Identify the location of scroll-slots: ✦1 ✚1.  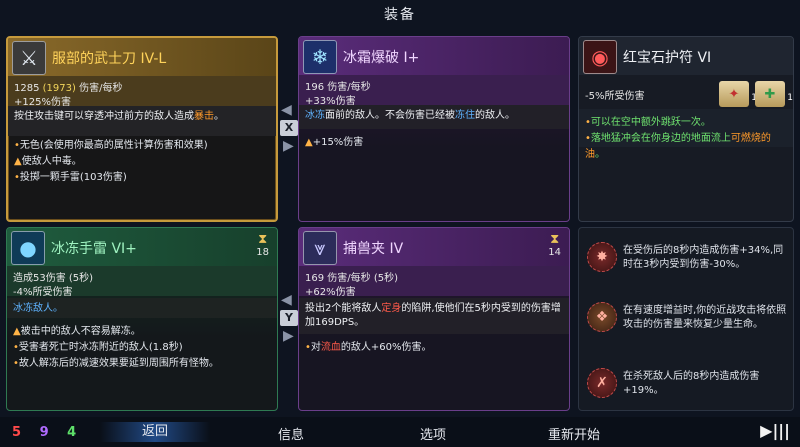
(756, 94).